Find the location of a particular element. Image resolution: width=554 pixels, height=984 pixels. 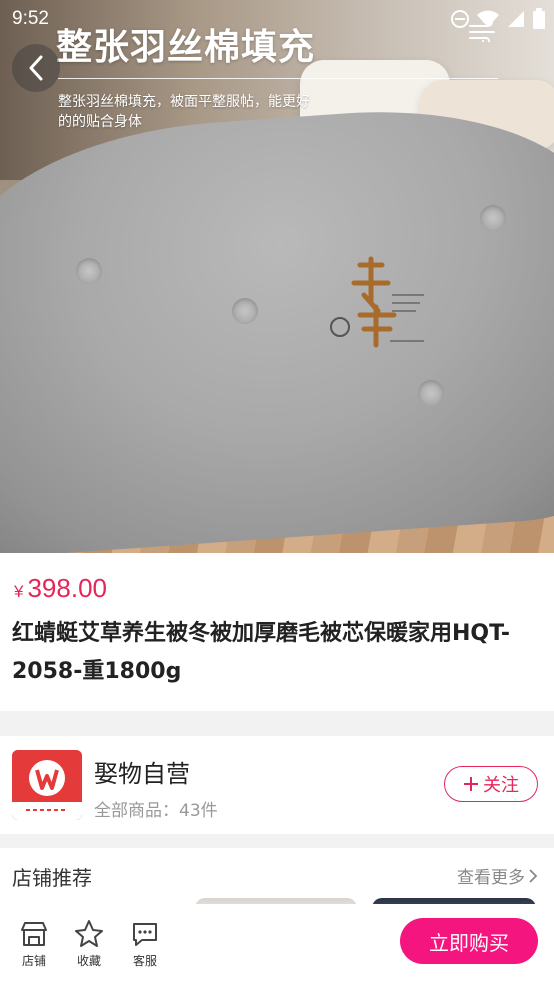

view-more-label: 查看更多 is located at coordinates (491, 878).